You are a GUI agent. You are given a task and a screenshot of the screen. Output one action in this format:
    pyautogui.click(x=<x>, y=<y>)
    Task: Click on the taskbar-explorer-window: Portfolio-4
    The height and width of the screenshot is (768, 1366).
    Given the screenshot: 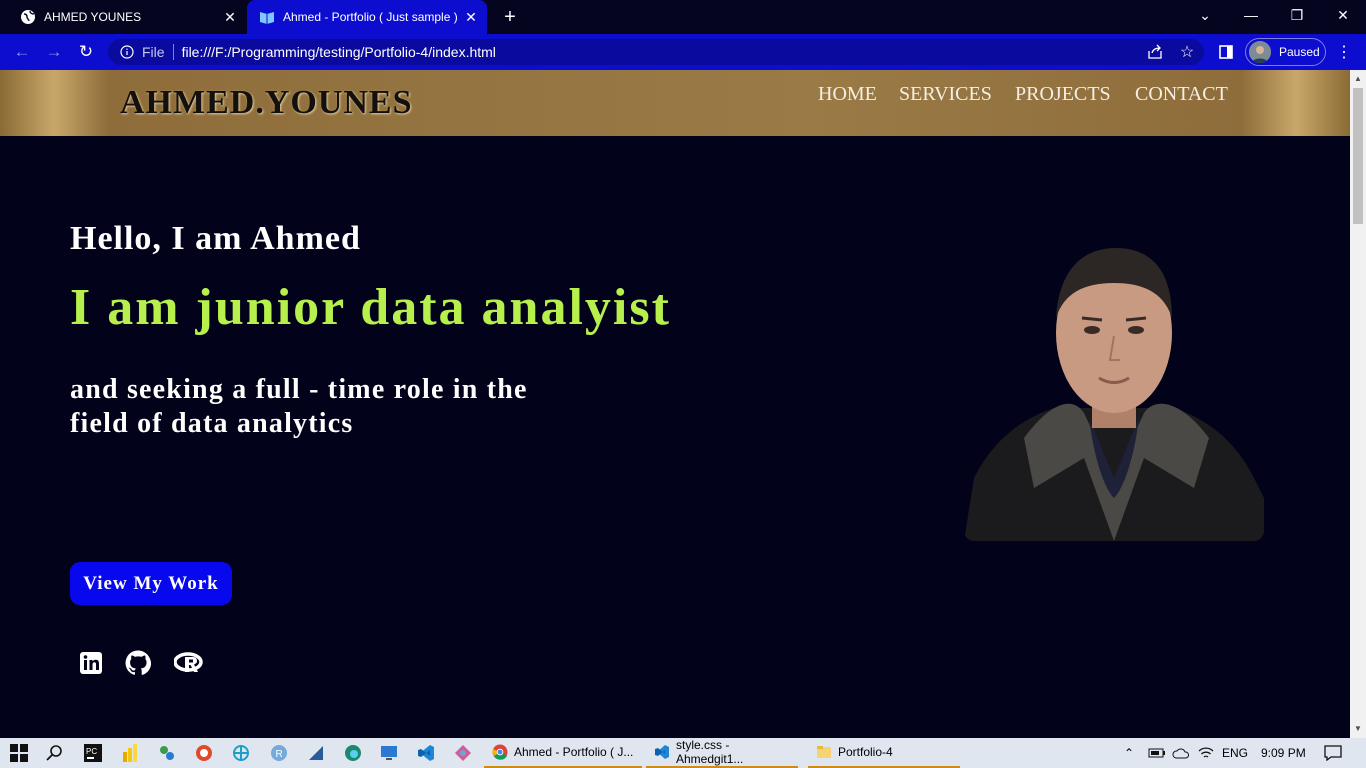 What is the action you would take?
    pyautogui.click(x=884, y=753)
    